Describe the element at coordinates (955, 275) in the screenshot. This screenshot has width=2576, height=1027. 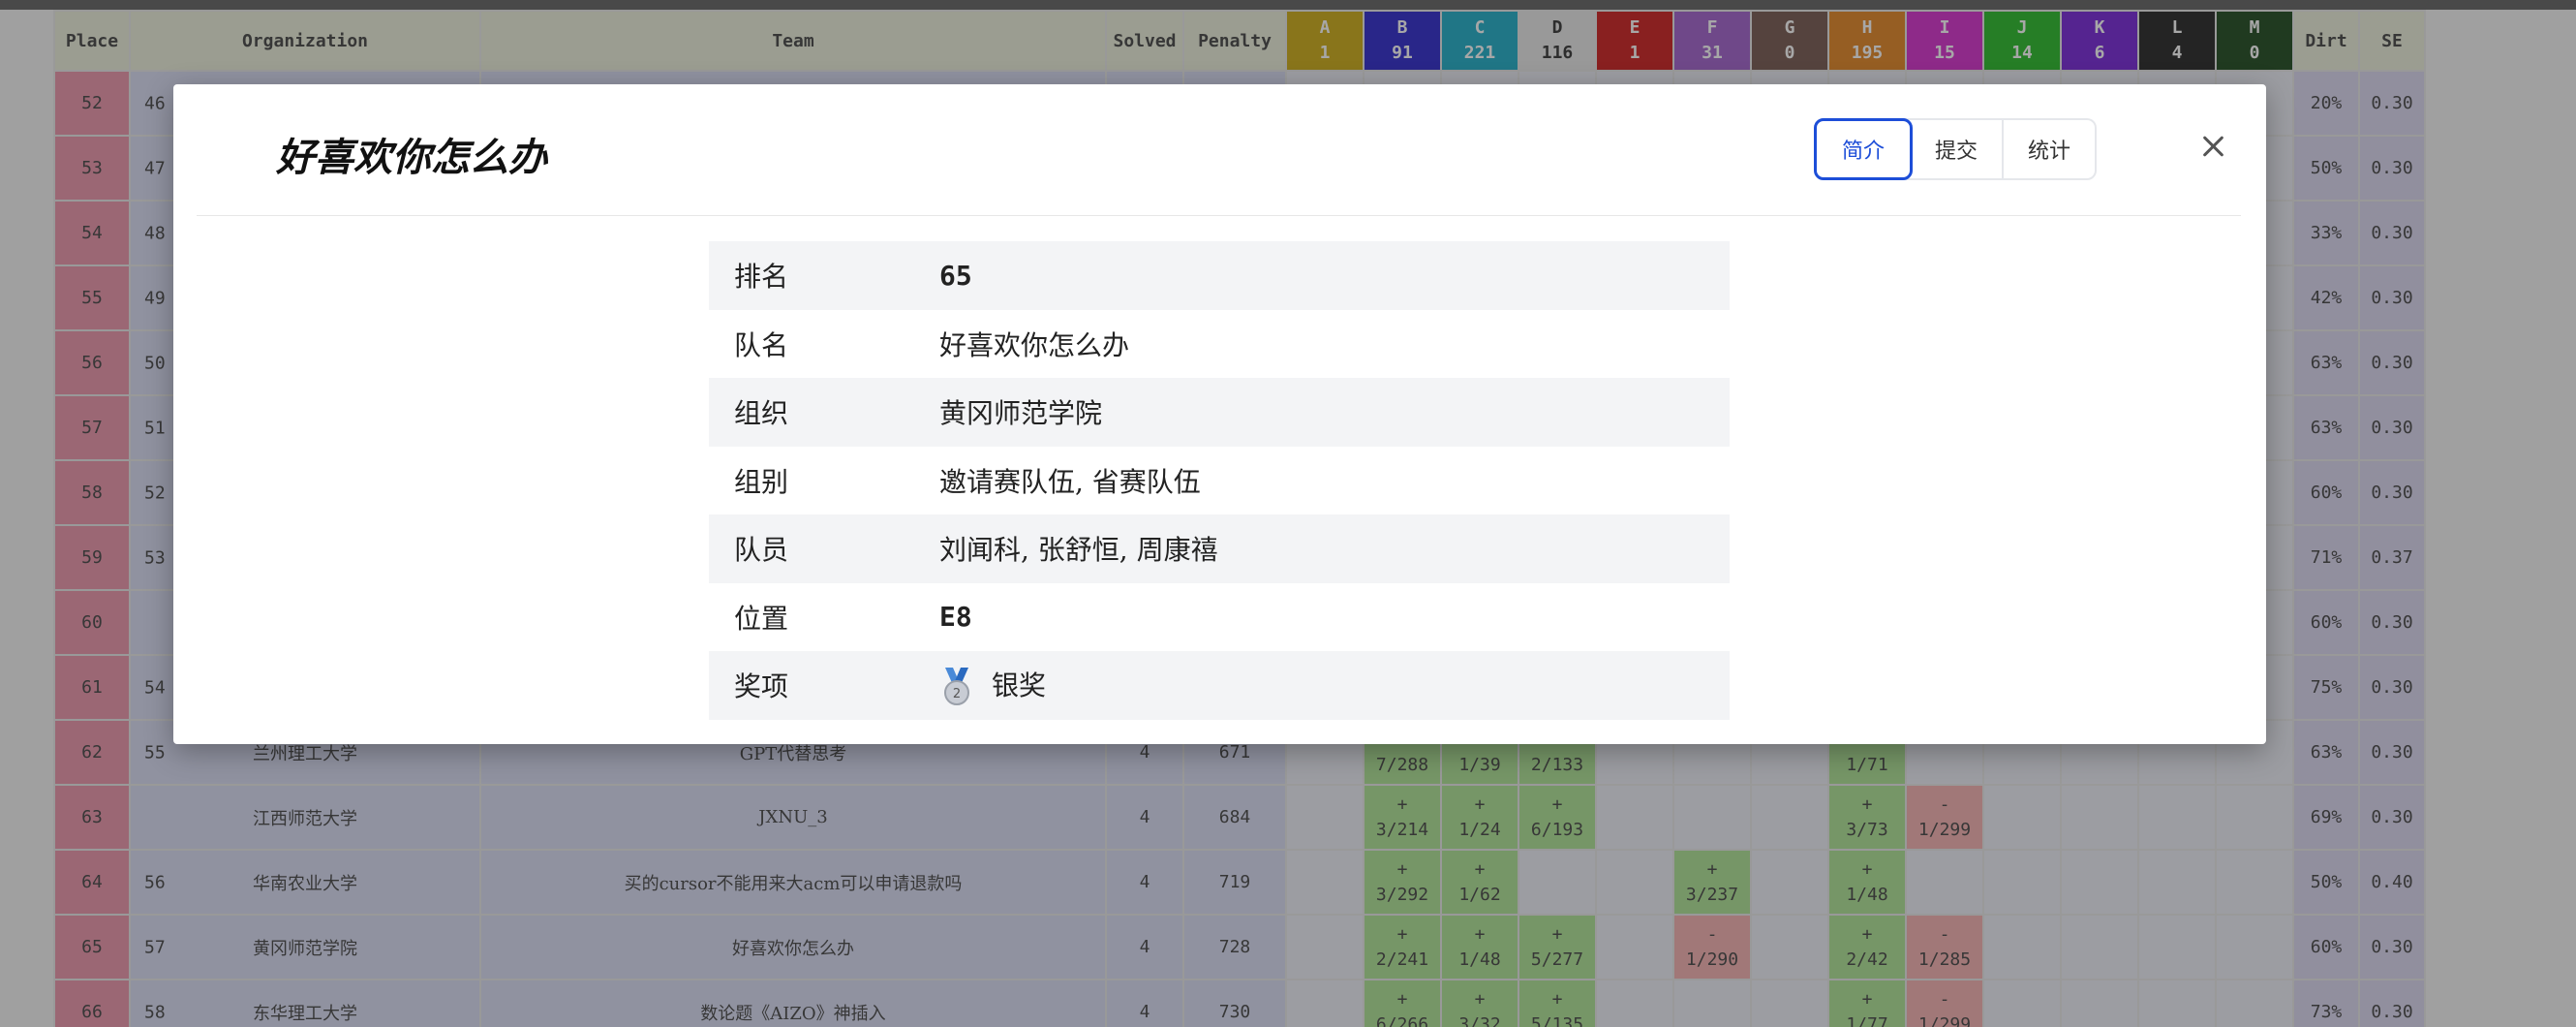
I see `info-value: 65` at that location.